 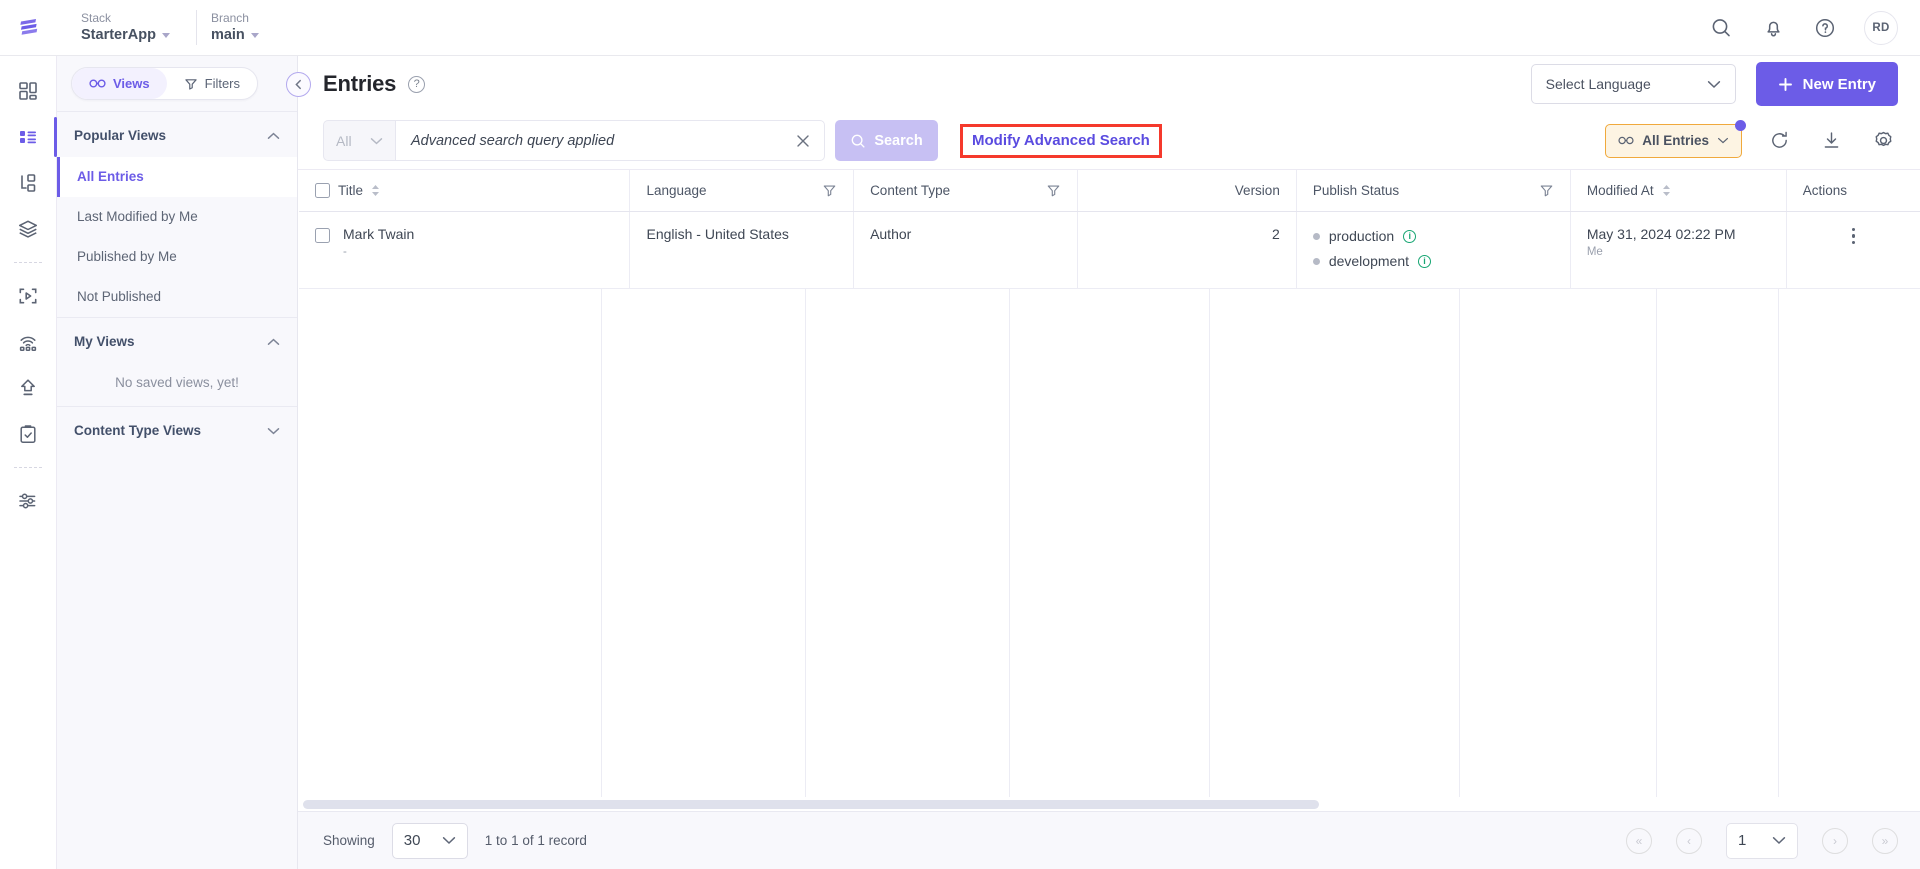 I want to click on row-checkbox, so click(x=322, y=235).